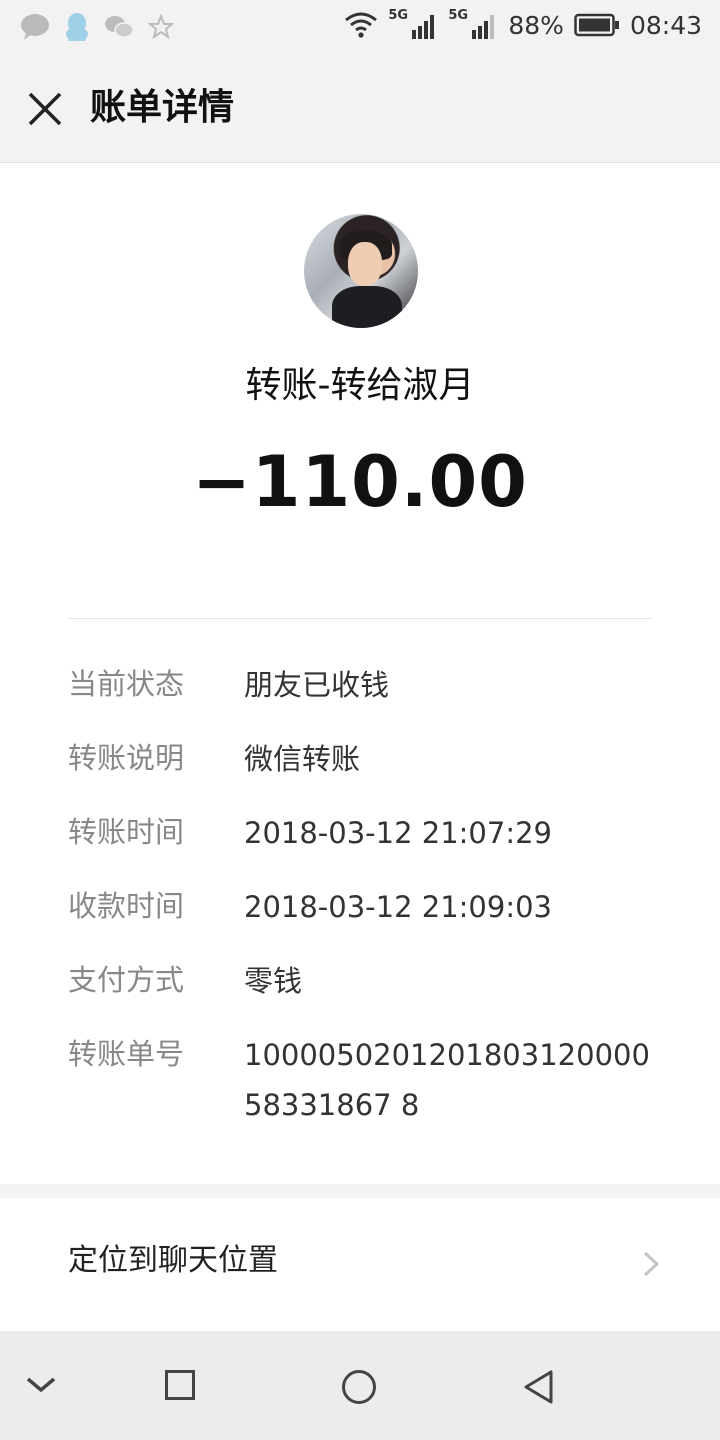  I want to click on detail-label: 转账单号, so click(126, 1054).